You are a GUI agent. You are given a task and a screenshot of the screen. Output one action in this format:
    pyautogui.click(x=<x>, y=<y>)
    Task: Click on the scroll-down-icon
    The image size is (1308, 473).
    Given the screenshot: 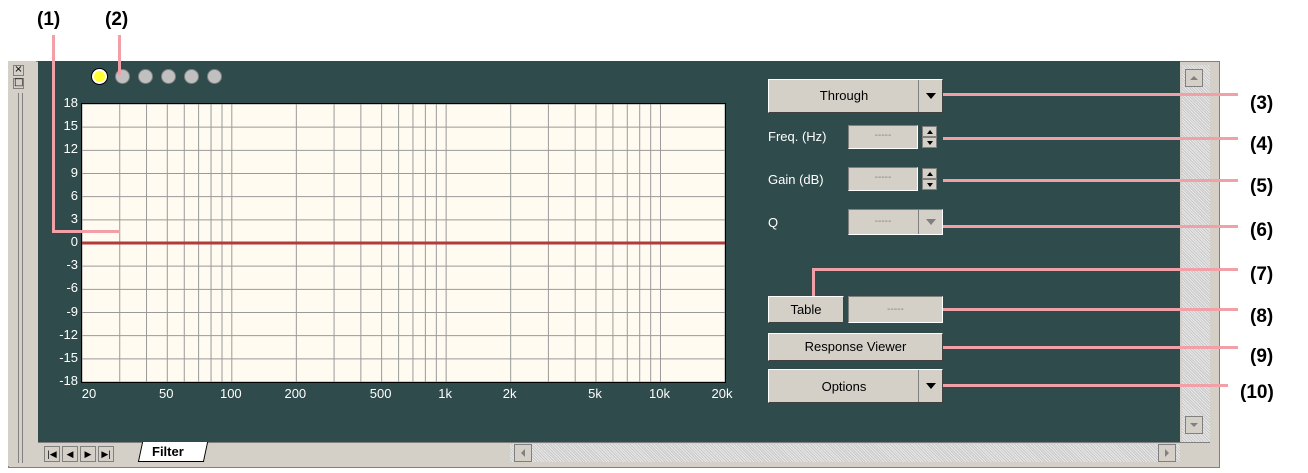 What is the action you would take?
    pyautogui.click(x=1194, y=425)
    